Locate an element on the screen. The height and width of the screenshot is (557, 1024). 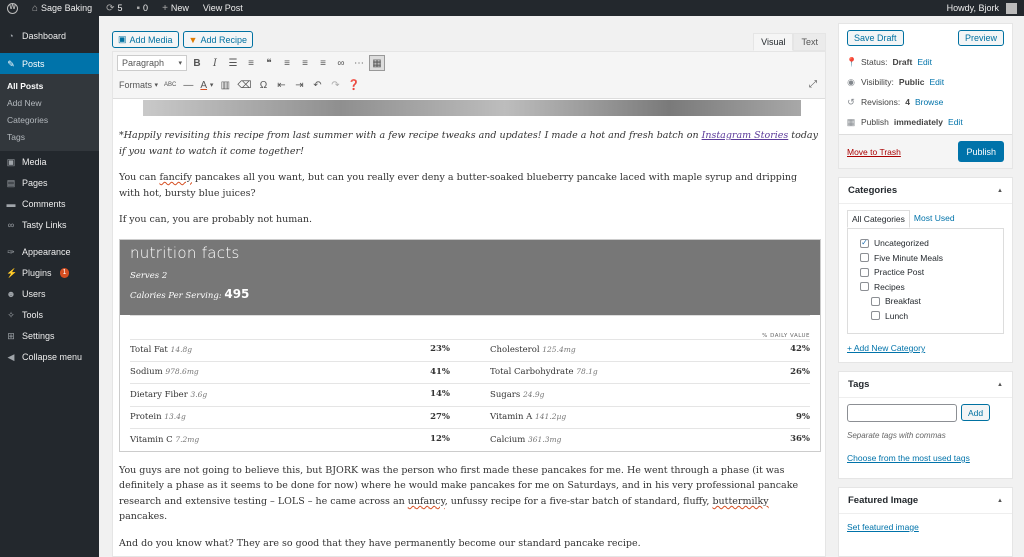
sidebar-item-dashboard: ◔ Dashboard is located at coordinates (49, 35).